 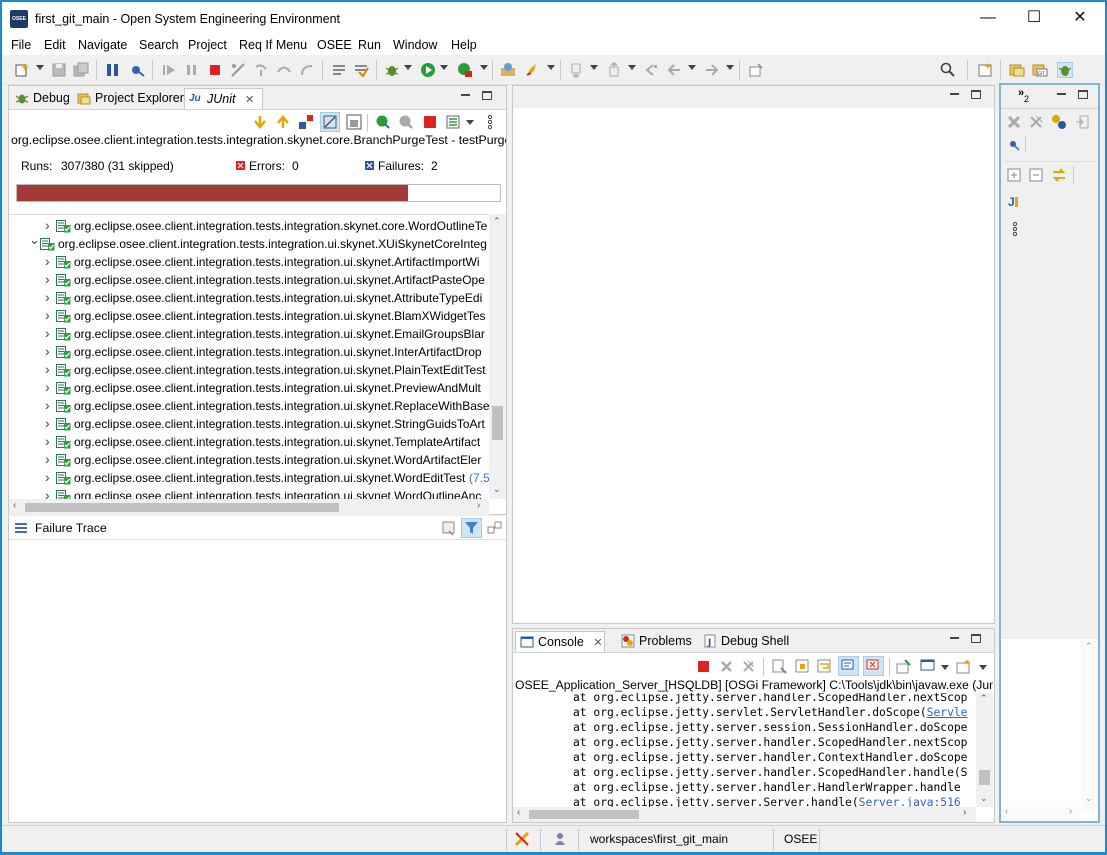 I want to click on show-failures-only-icon, so click(x=306, y=122).